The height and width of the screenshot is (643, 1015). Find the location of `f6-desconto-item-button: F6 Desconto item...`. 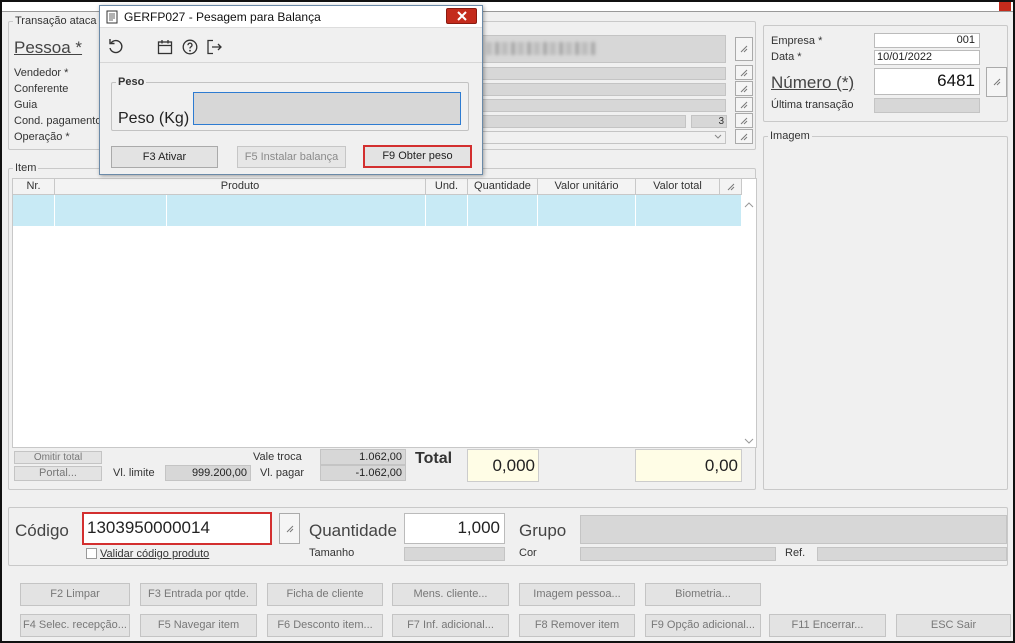

f6-desconto-item-button: F6 Desconto item... is located at coordinates (325, 625).